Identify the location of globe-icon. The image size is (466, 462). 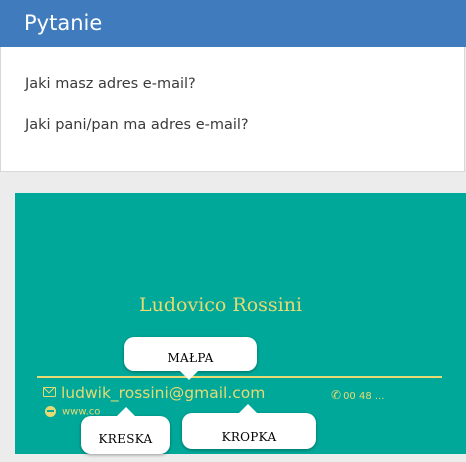
(50, 411).